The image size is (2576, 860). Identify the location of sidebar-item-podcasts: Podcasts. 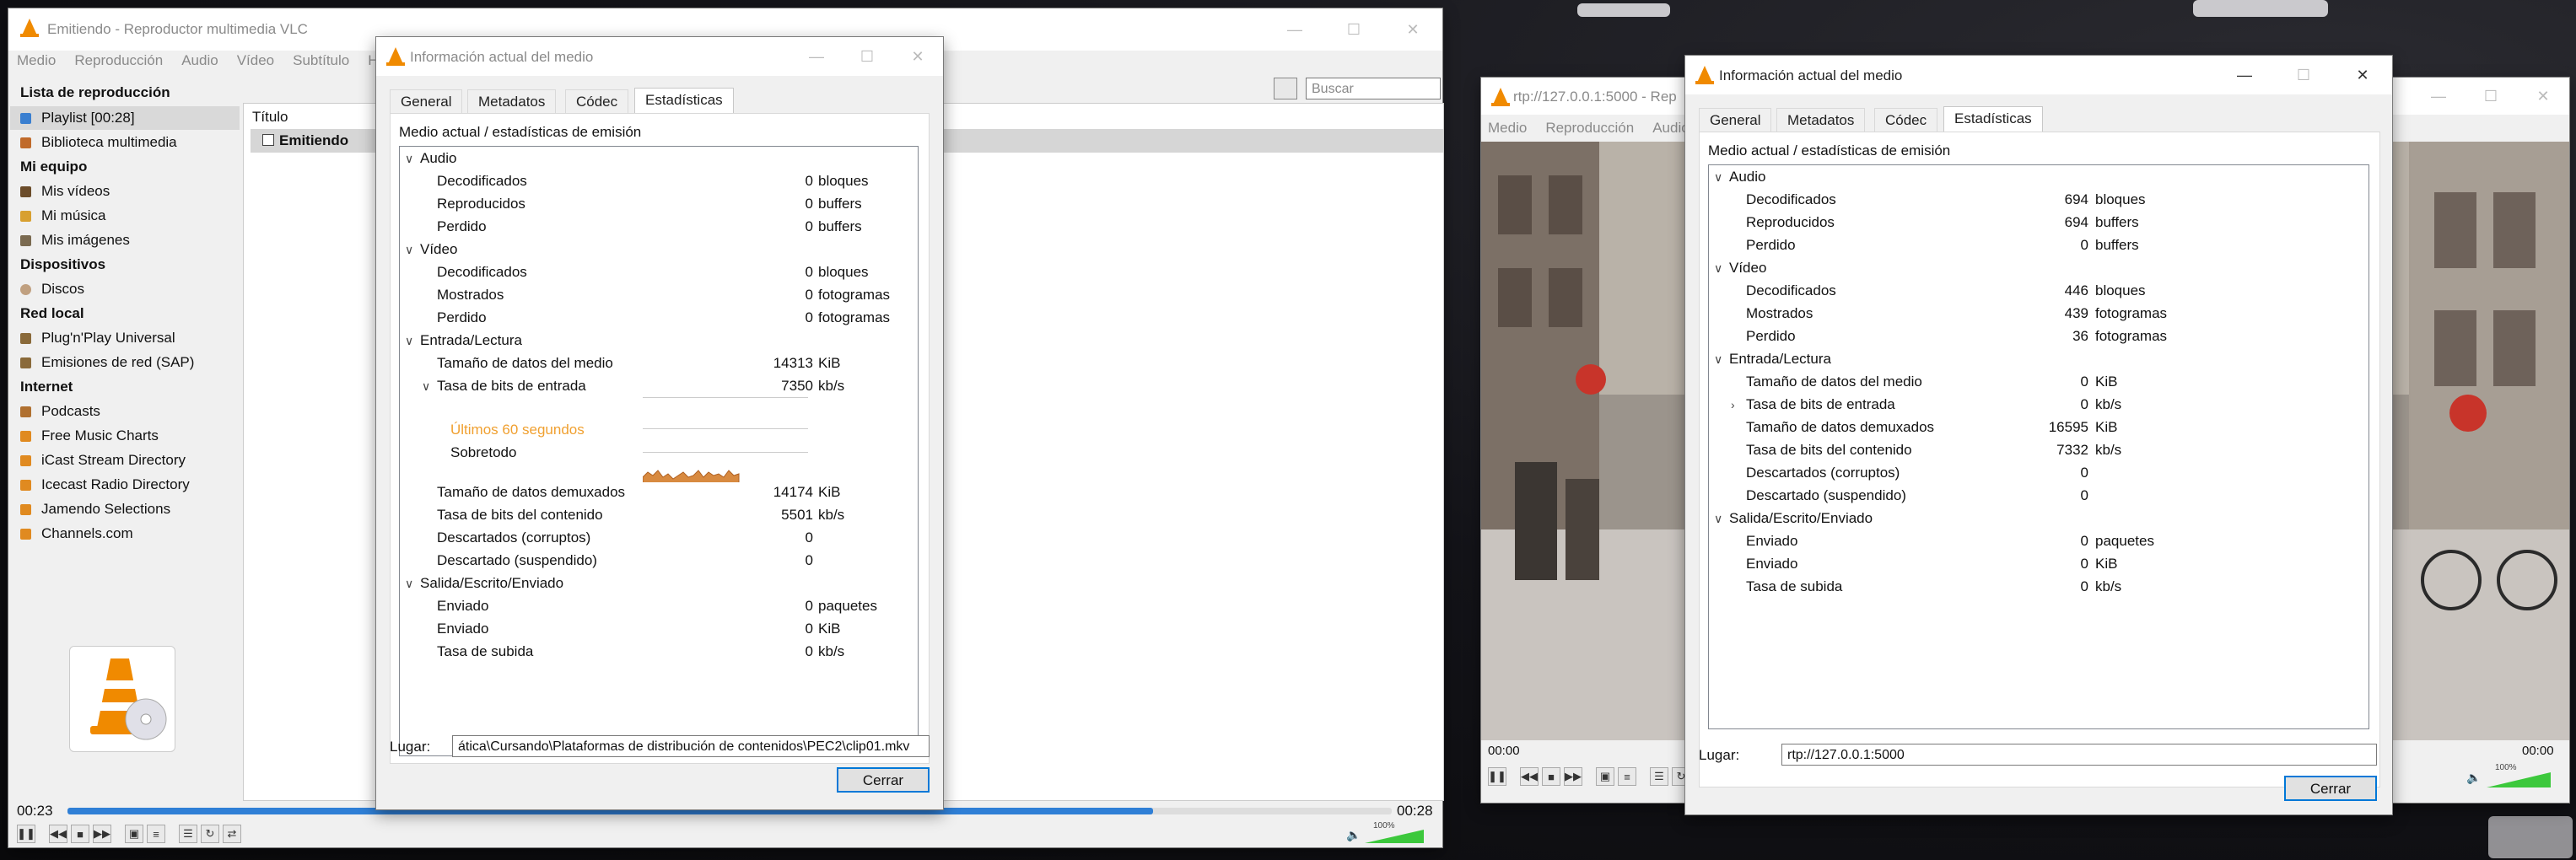
(60, 412).